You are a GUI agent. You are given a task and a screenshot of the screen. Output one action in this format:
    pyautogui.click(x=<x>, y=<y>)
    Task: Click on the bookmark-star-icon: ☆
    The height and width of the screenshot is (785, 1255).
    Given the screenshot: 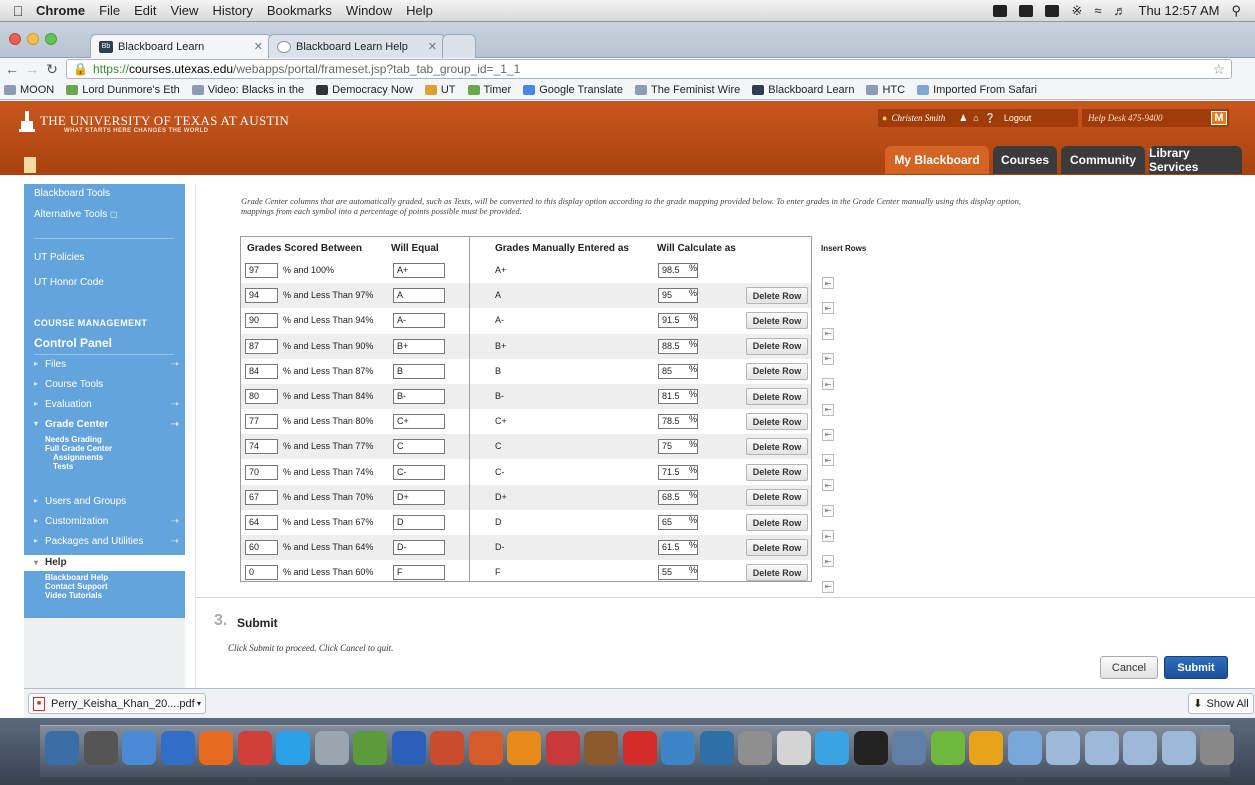 What is the action you would take?
    pyautogui.click(x=1218, y=69)
    